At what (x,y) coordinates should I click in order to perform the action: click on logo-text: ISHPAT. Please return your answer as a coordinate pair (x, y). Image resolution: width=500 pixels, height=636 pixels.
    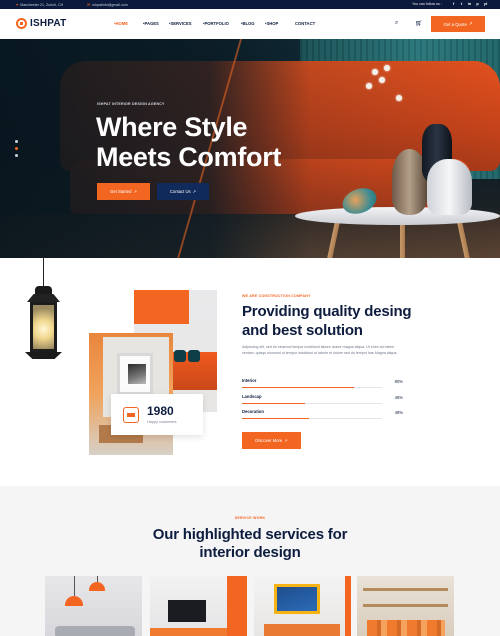
    Looking at the image, I should click on (48, 23).